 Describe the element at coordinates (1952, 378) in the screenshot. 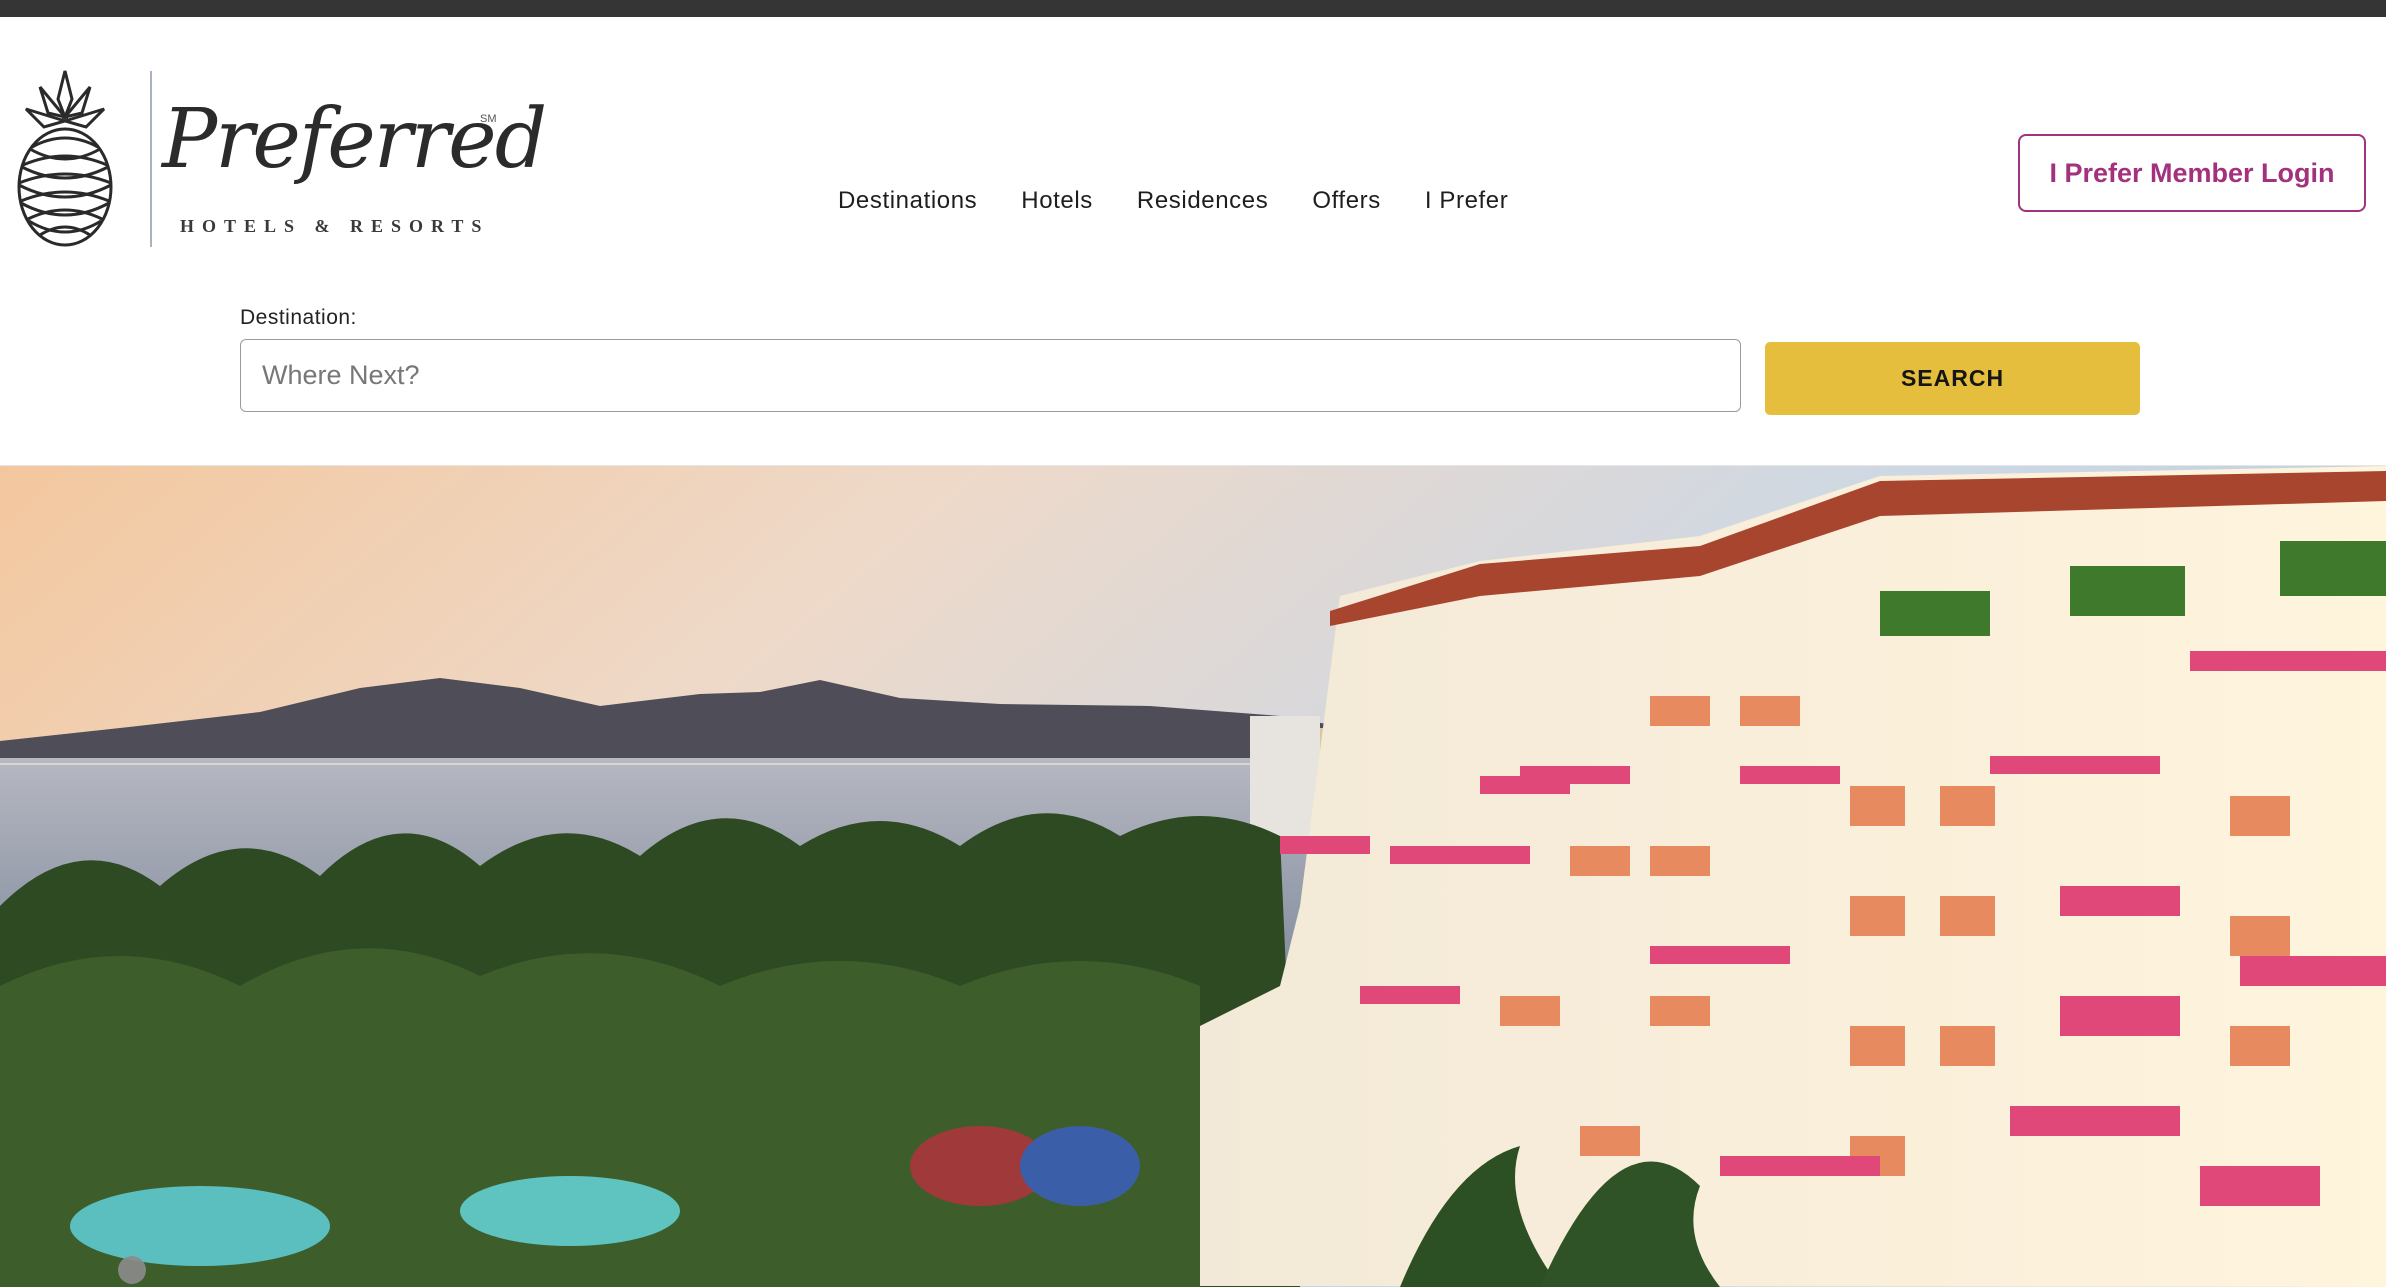

I see `search-button: SEARCH` at that location.